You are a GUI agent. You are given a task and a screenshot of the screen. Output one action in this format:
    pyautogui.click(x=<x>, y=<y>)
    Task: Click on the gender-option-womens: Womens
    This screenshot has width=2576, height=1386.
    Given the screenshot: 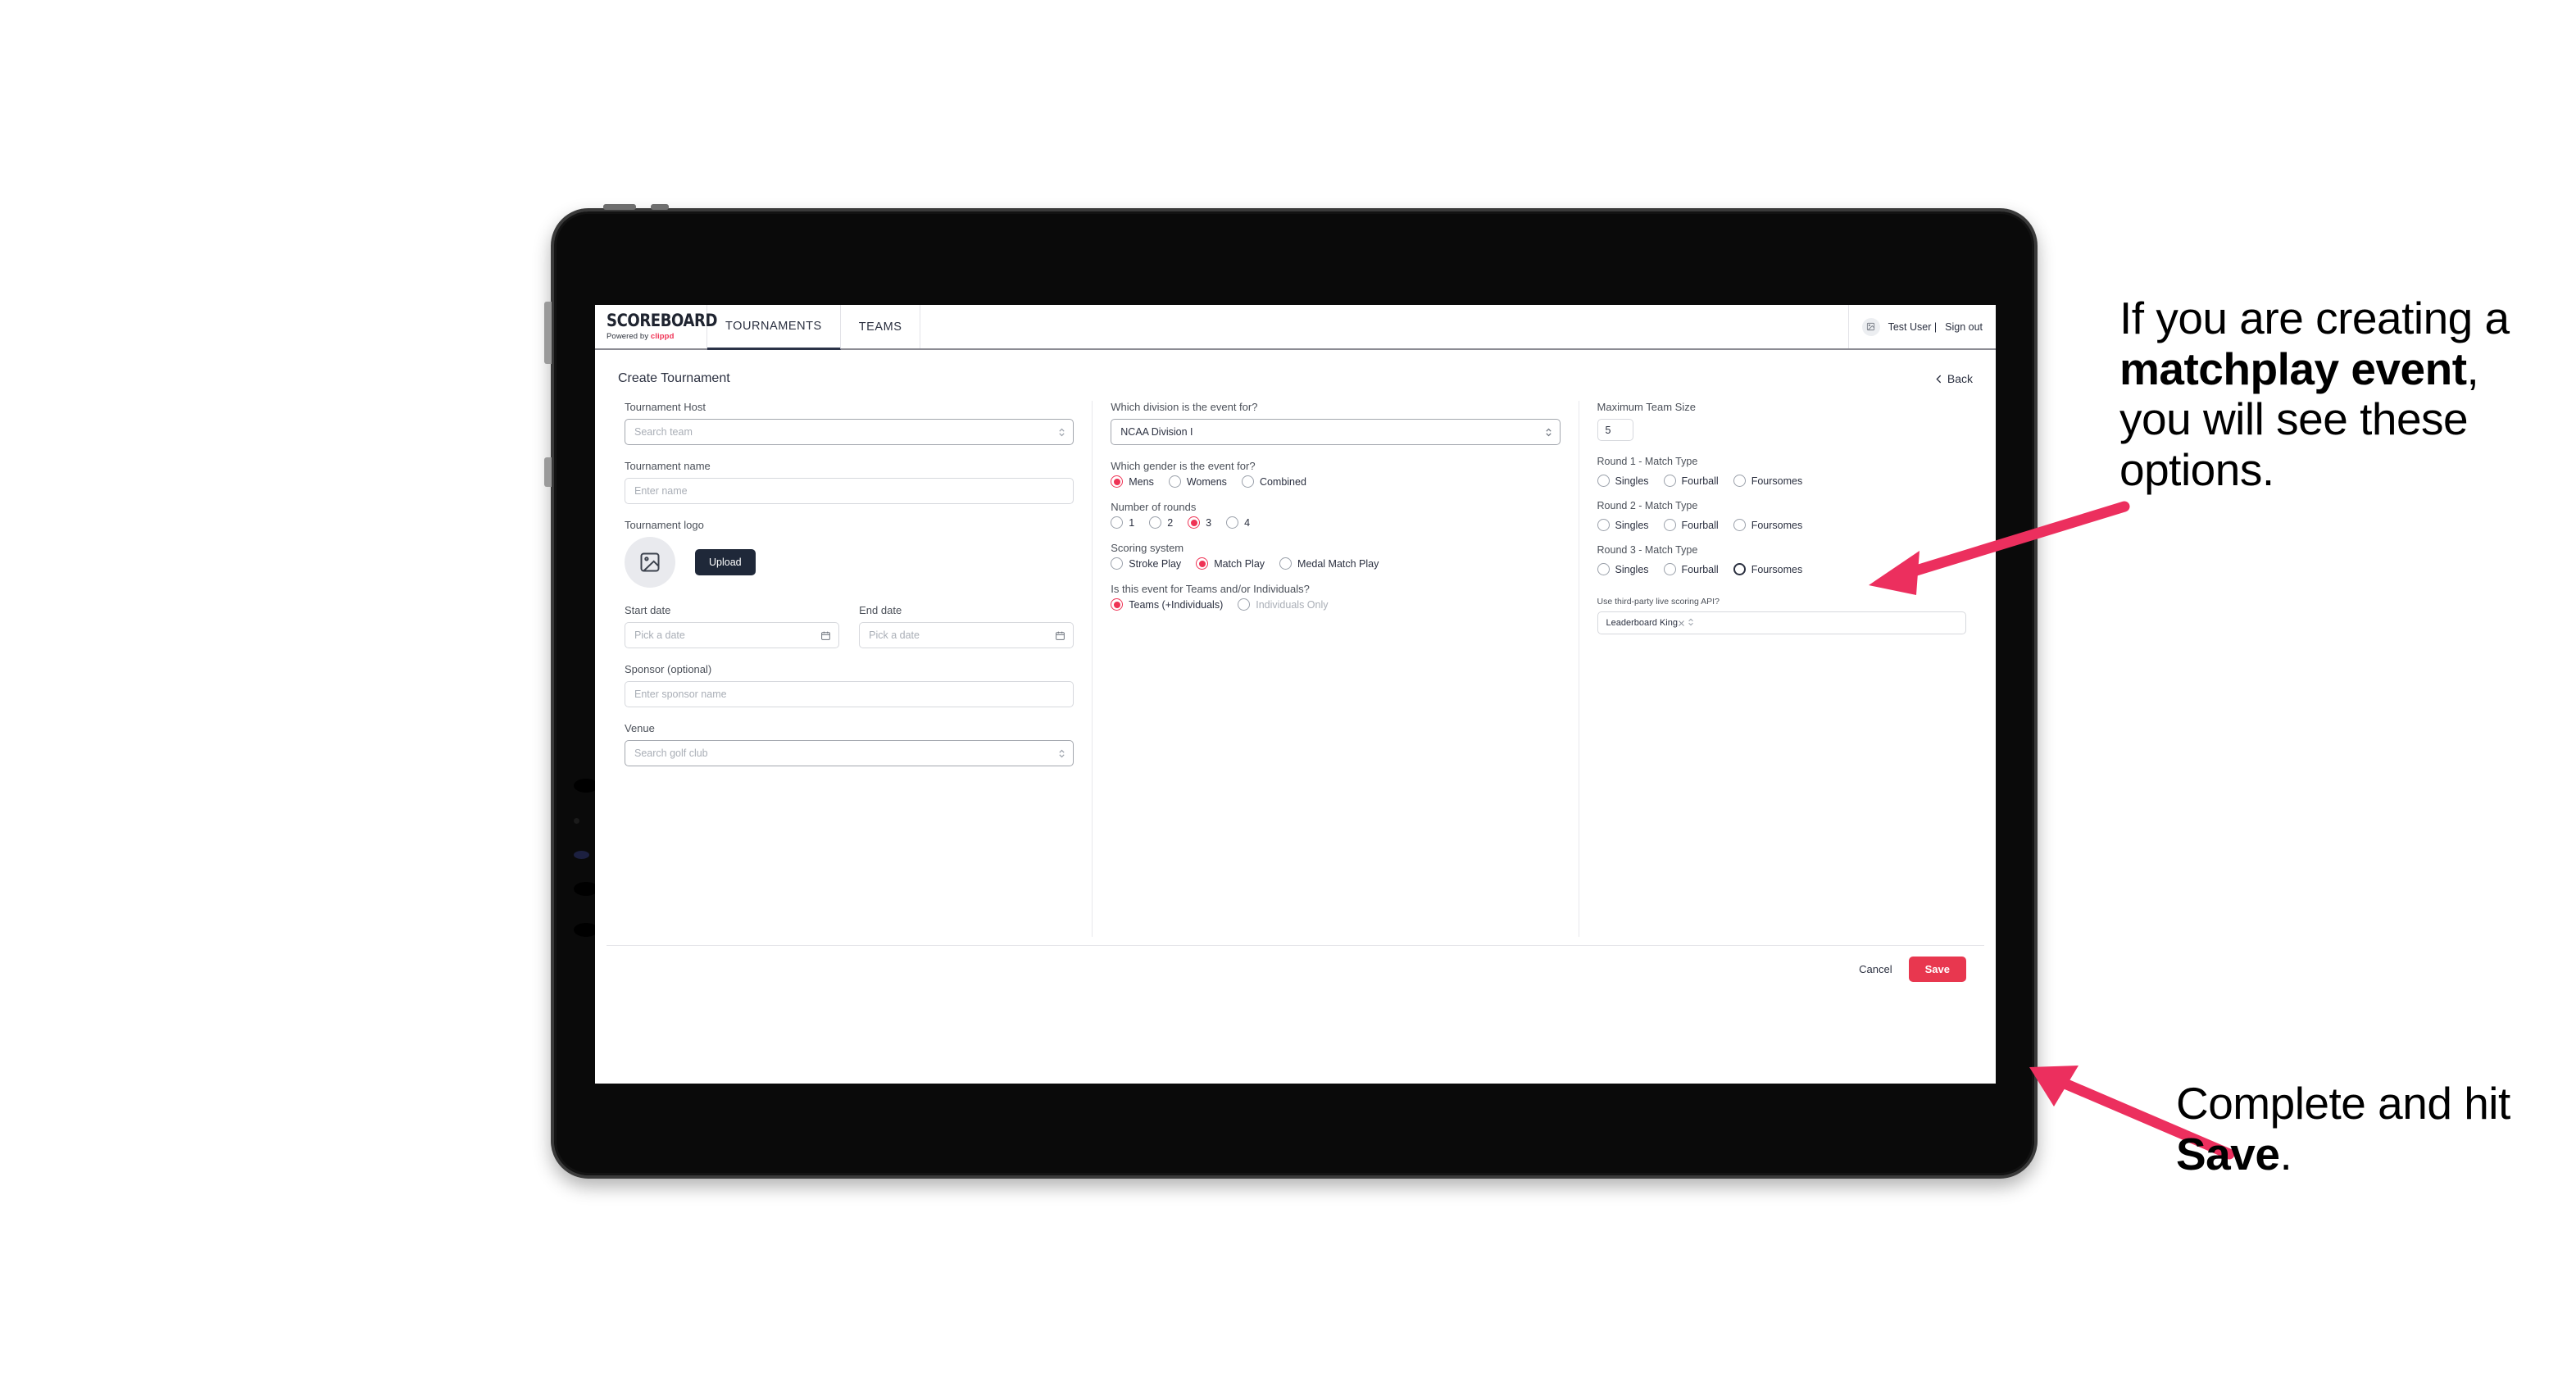 What is the action you would take?
    pyautogui.click(x=1197, y=481)
    